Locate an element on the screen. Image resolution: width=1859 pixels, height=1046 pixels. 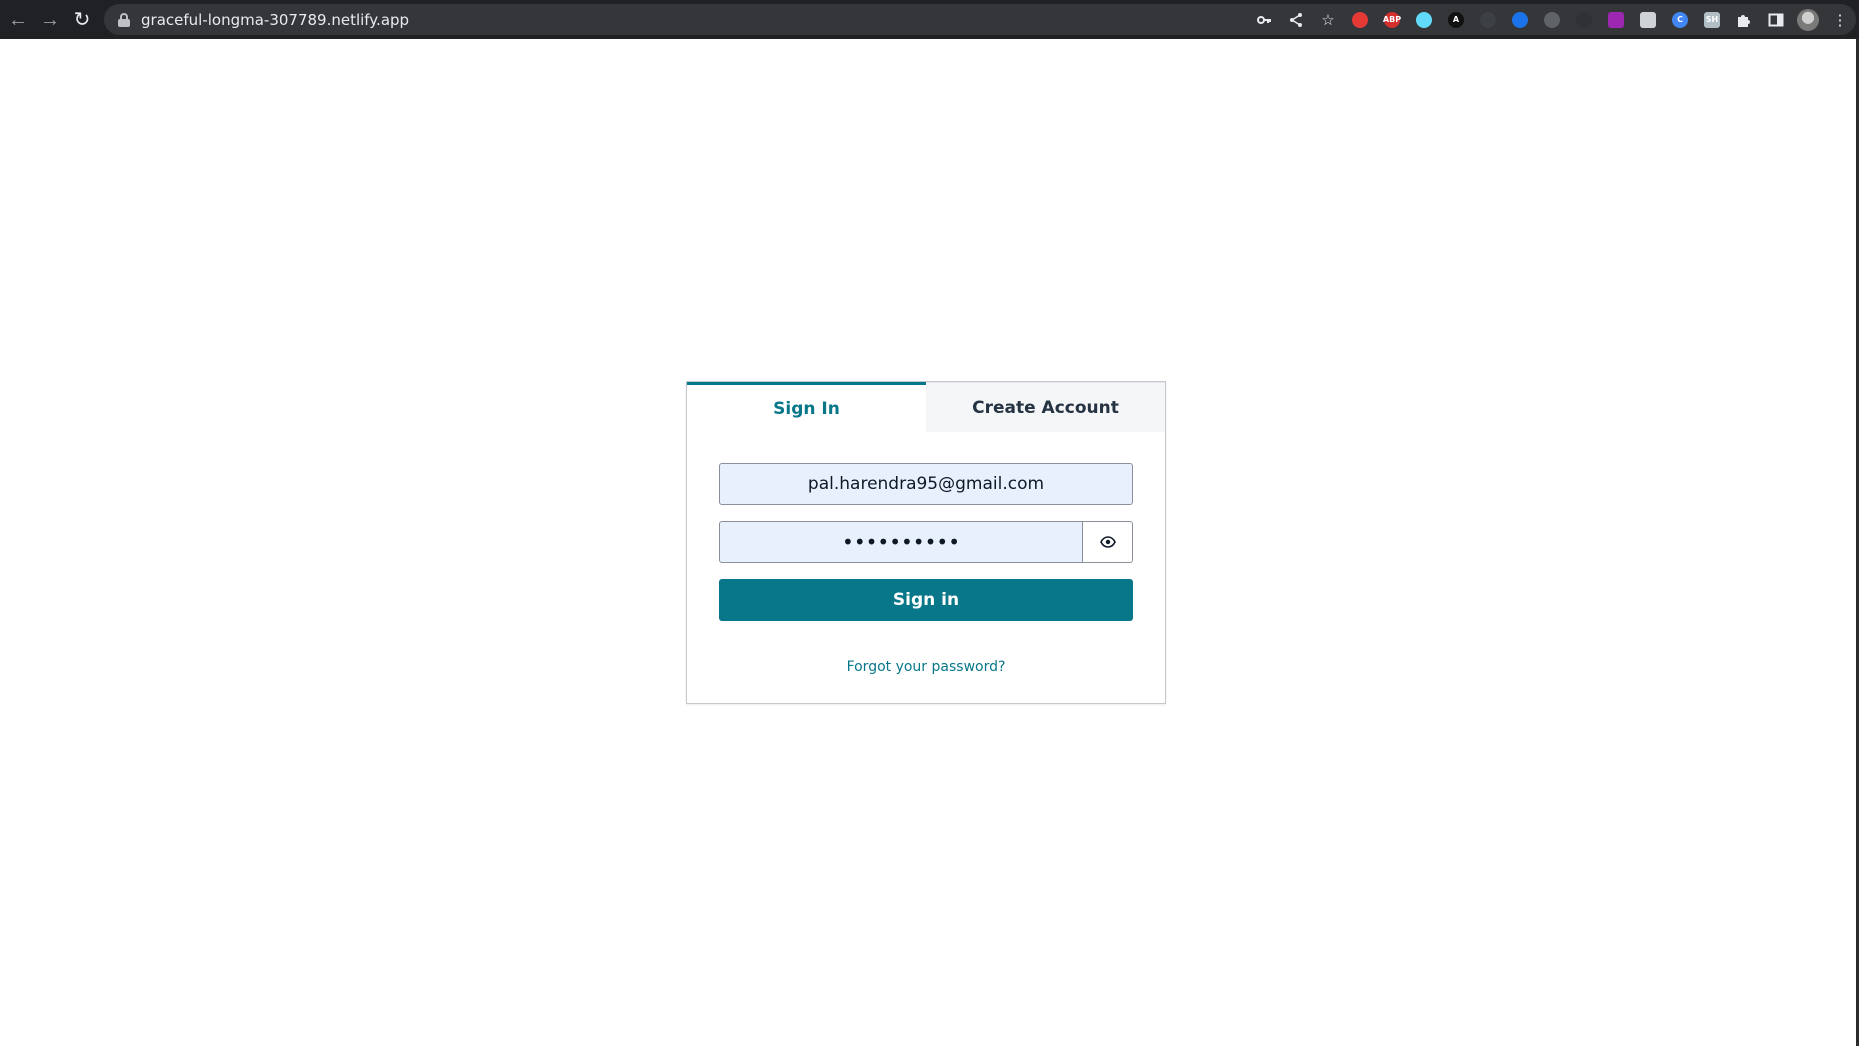
extension-dark-circle-icon is located at coordinates (1488, 19).